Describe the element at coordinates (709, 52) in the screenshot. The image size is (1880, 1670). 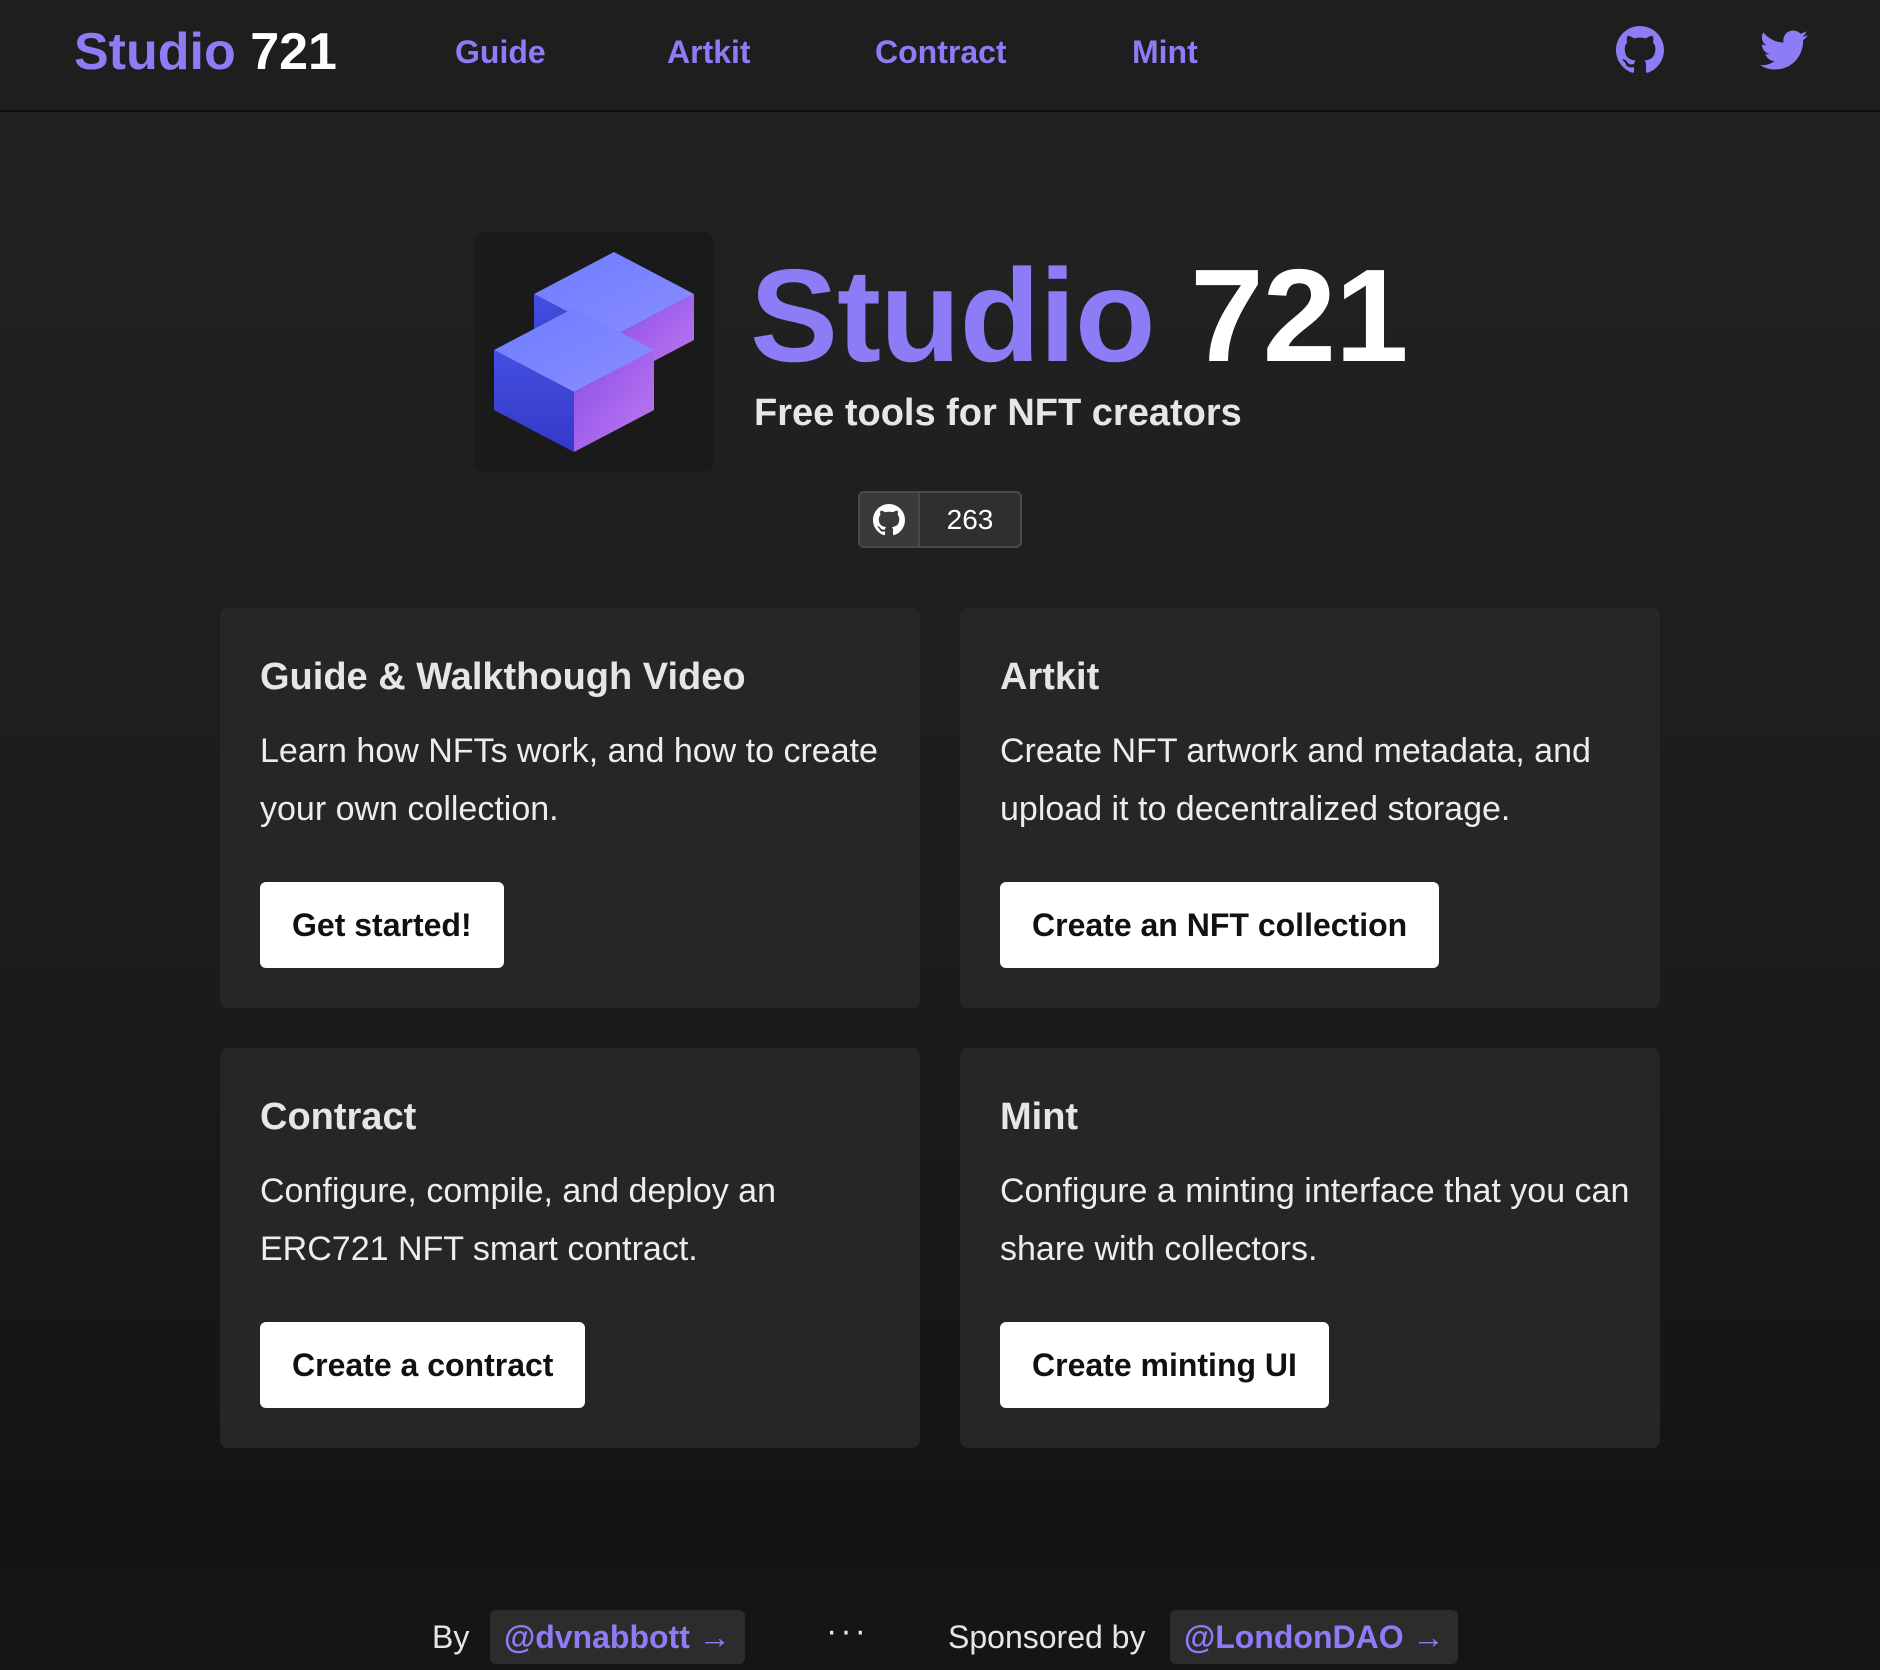
I see `nav-link-artkit: Artkit` at that location.